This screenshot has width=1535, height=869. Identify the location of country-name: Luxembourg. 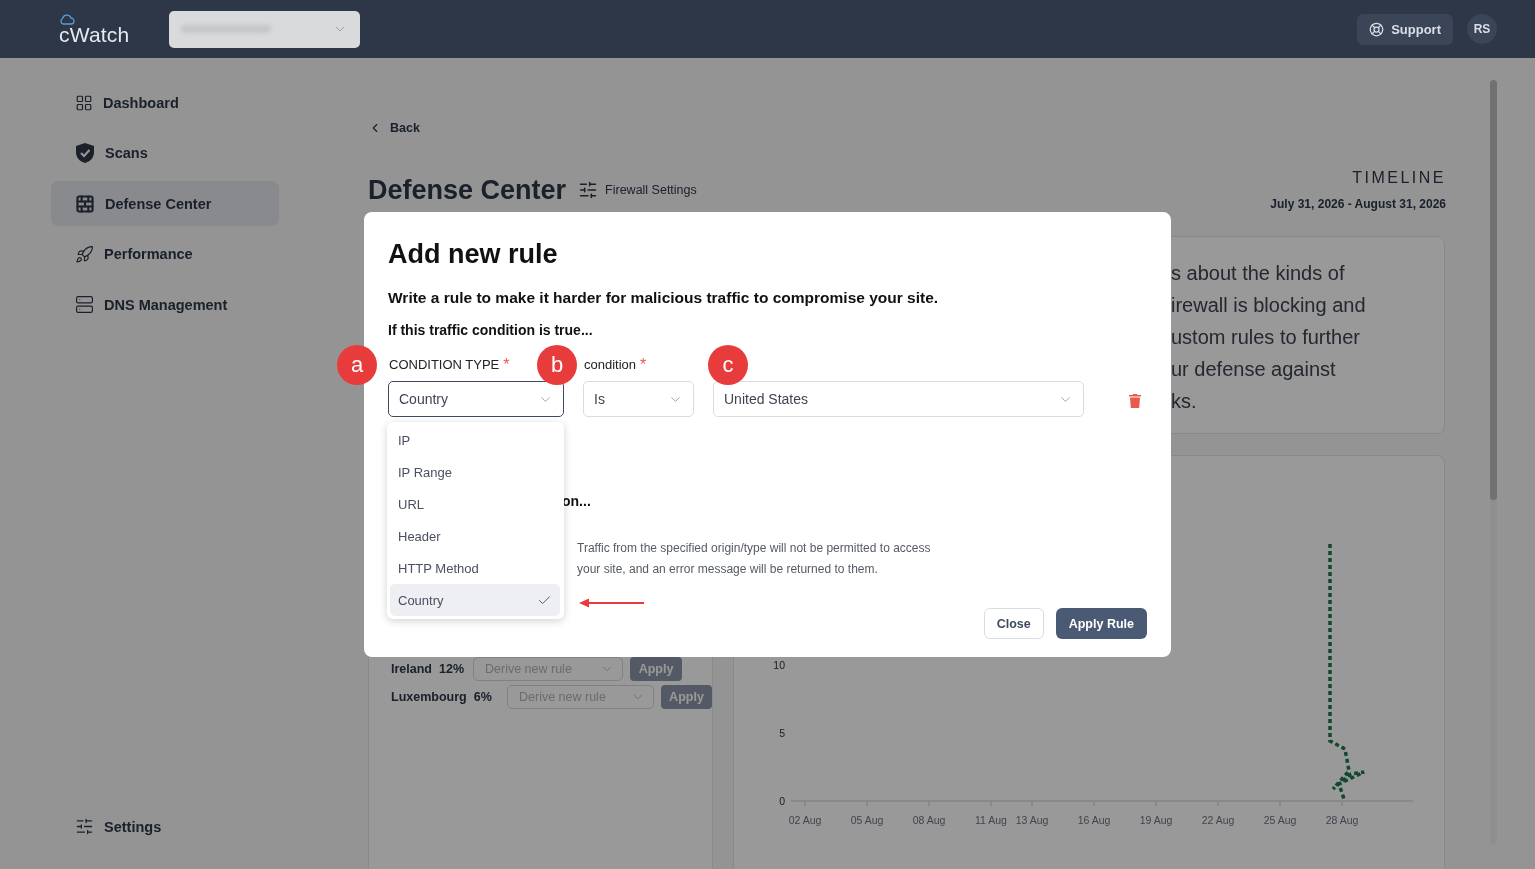
(429, 697).